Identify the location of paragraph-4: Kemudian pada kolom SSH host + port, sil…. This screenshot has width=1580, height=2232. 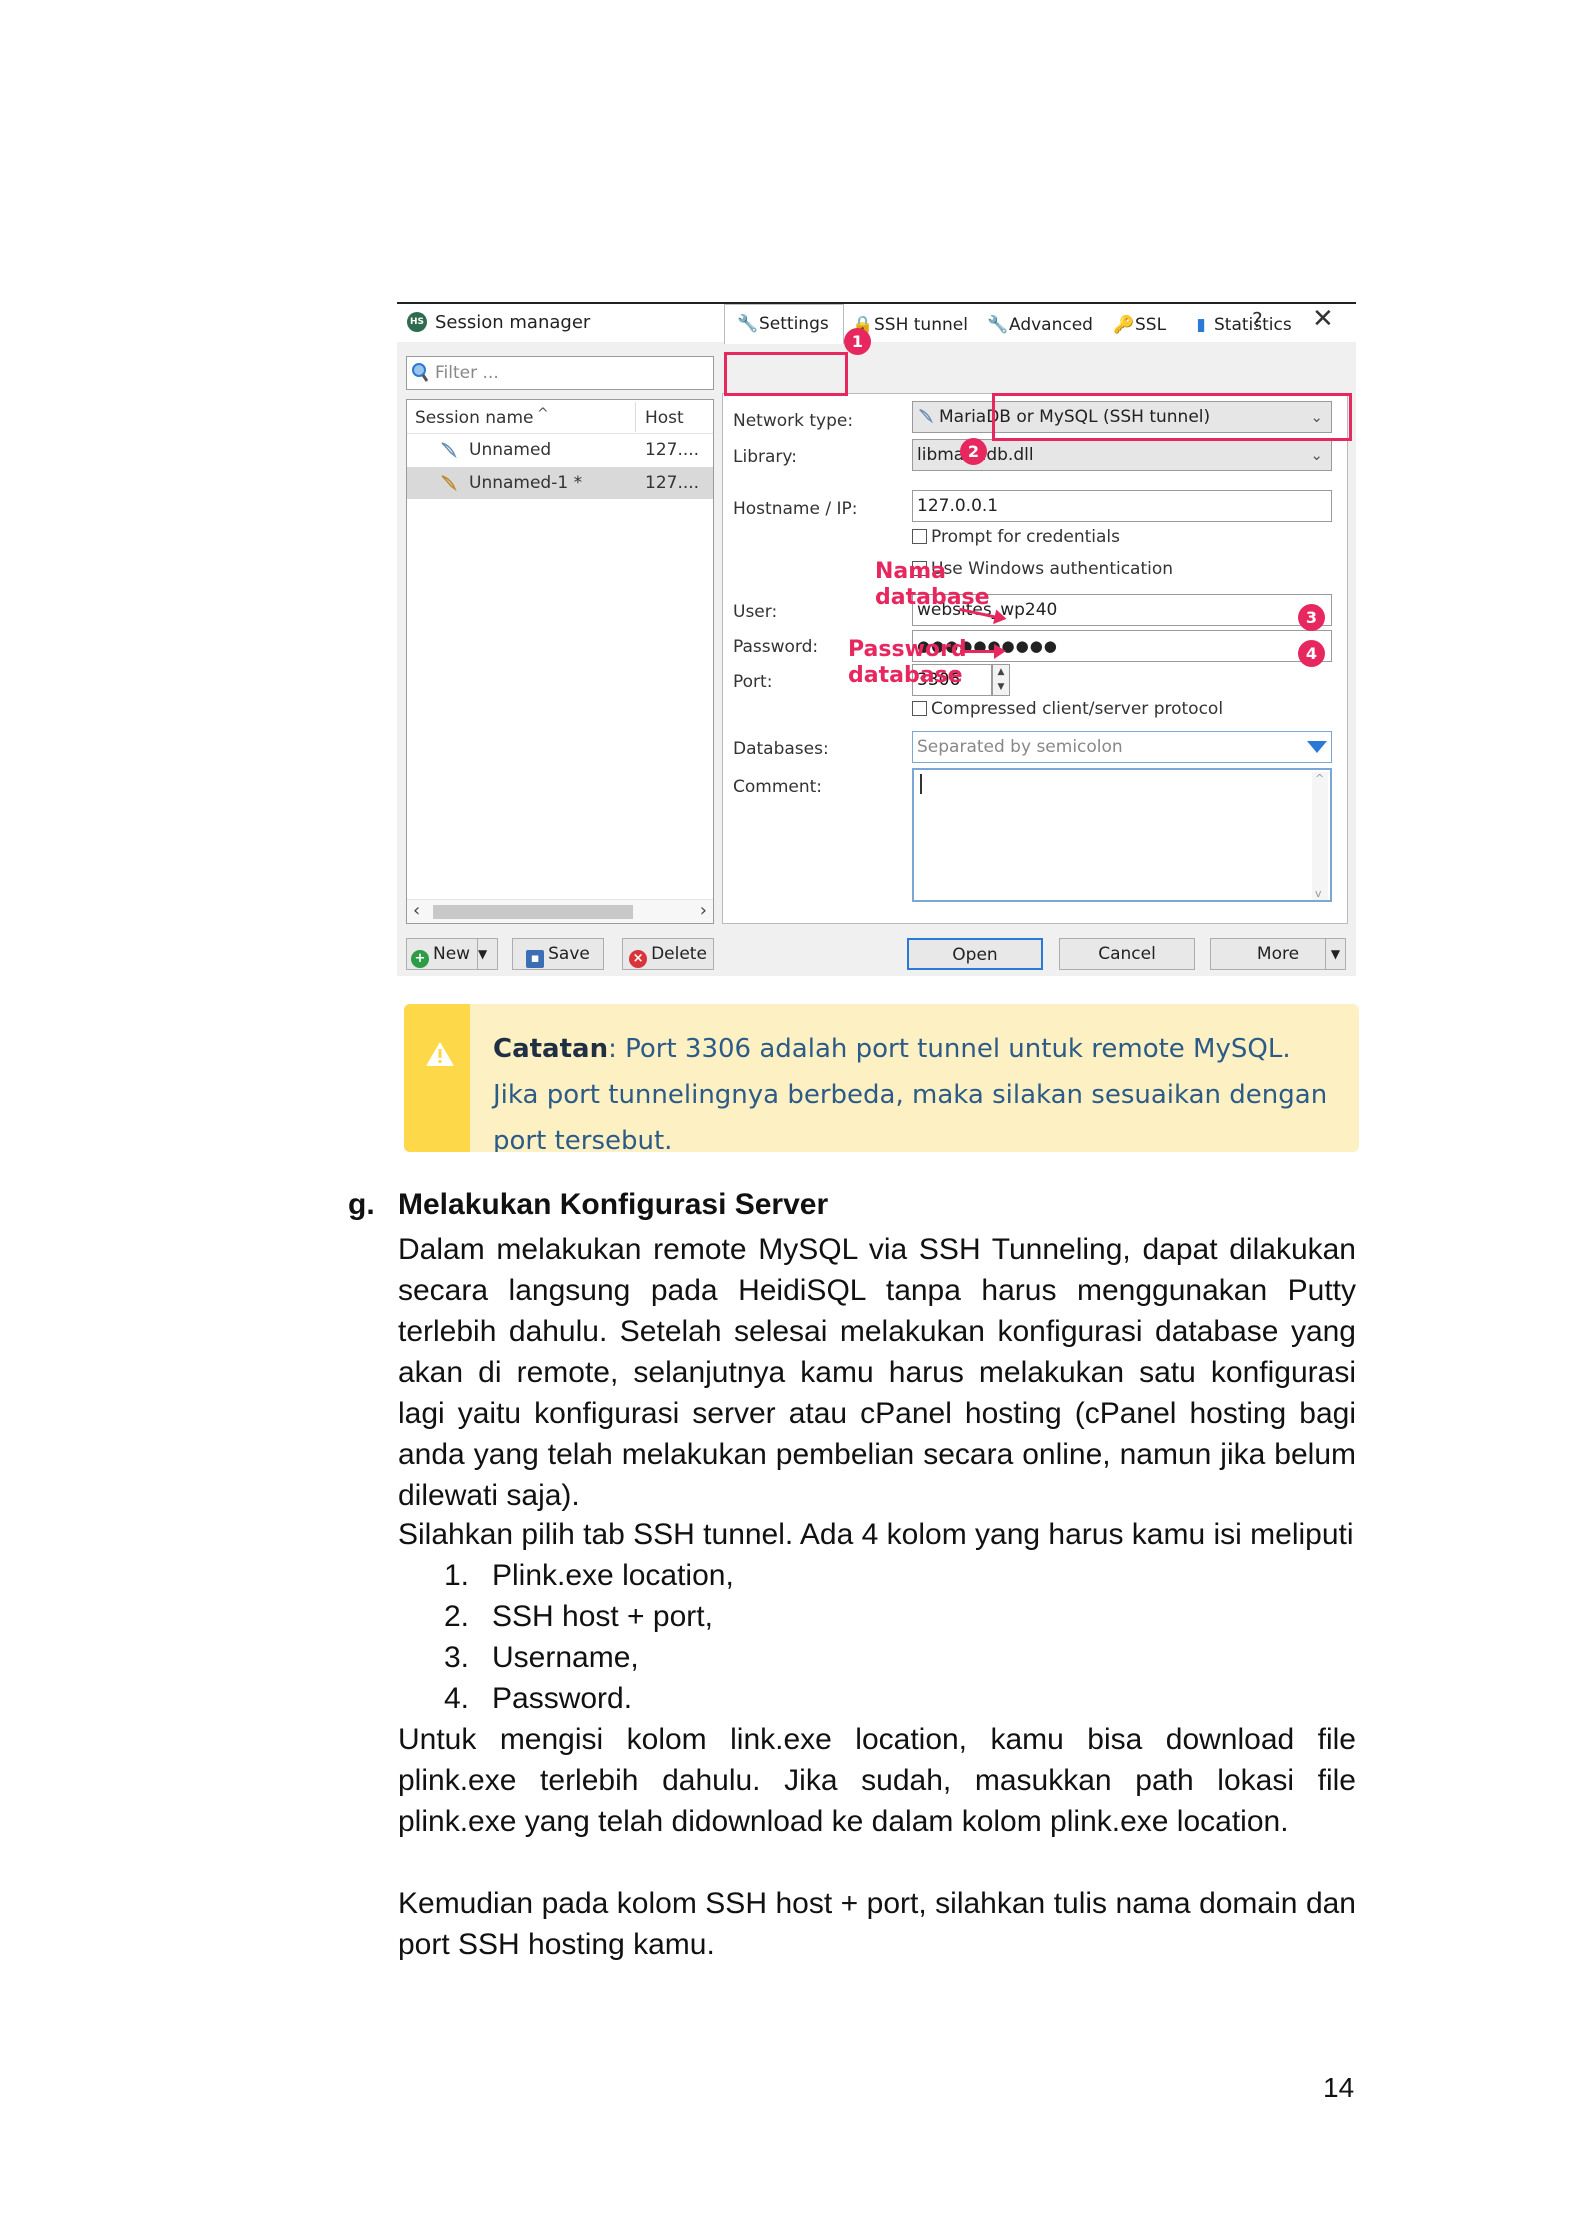
(877, 1924).